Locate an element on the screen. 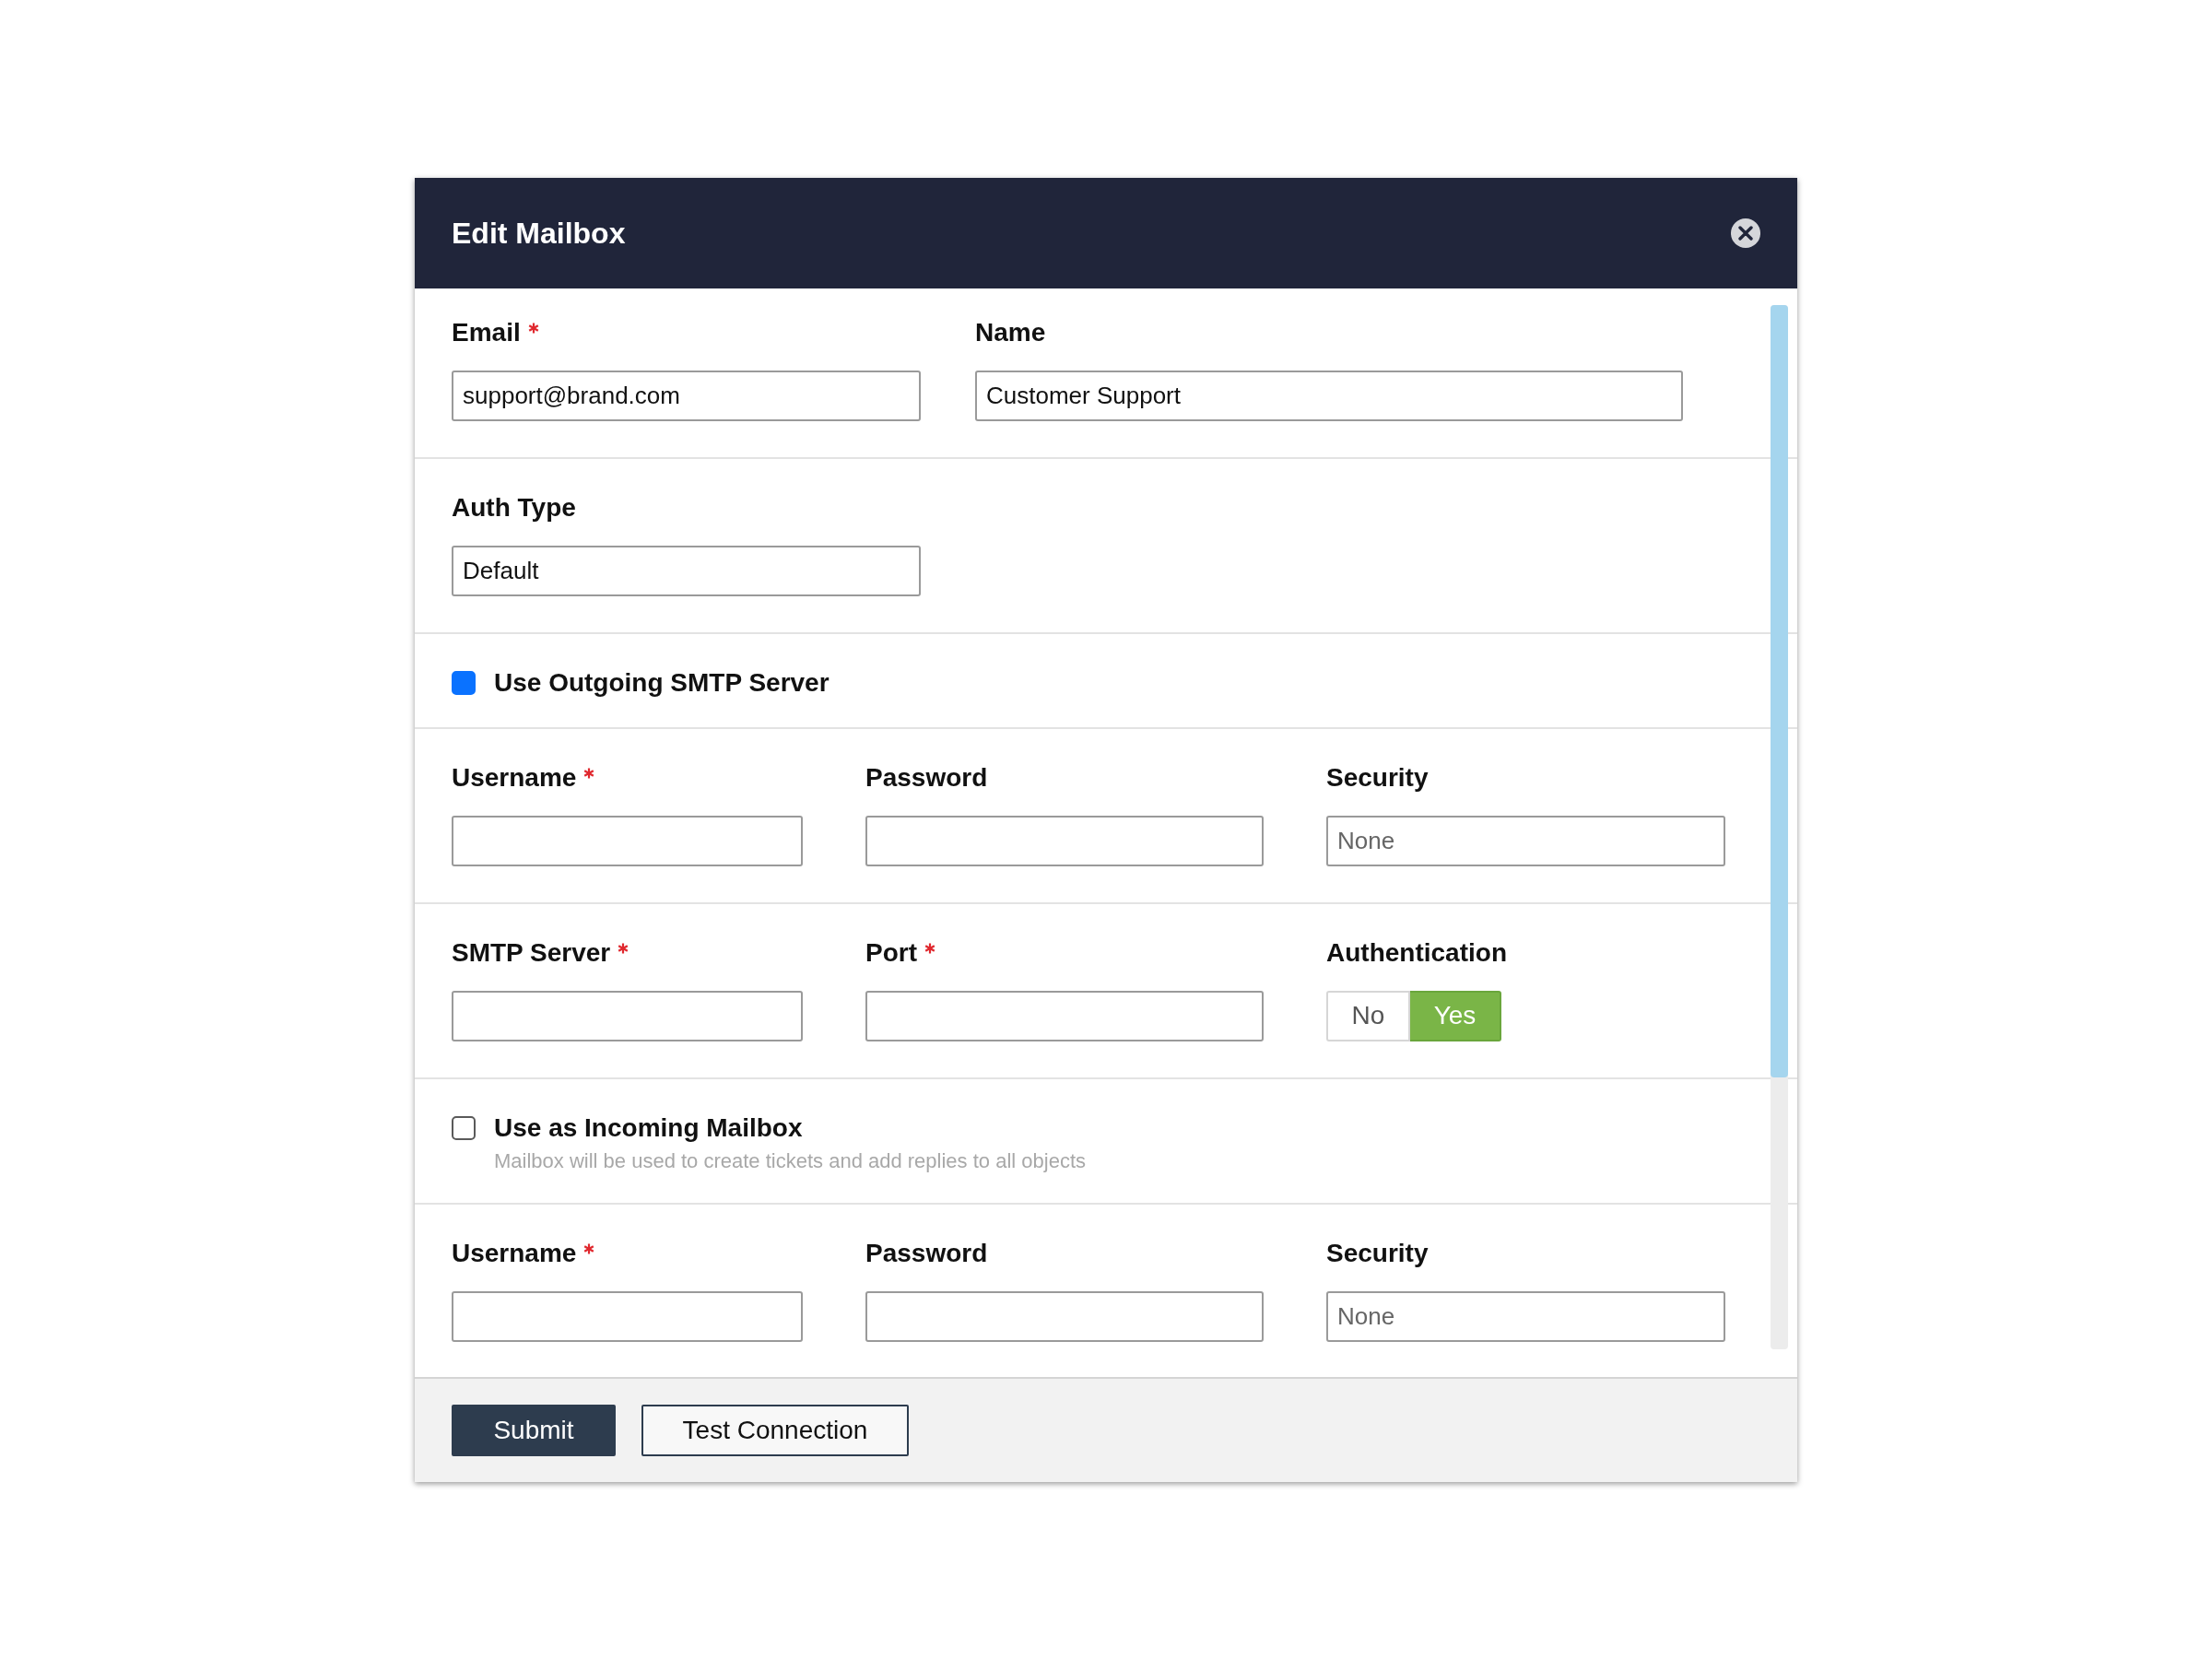 The width and height of the screenshot is (2212, 1659). input-field: Default is located at coordinates (686, 570).